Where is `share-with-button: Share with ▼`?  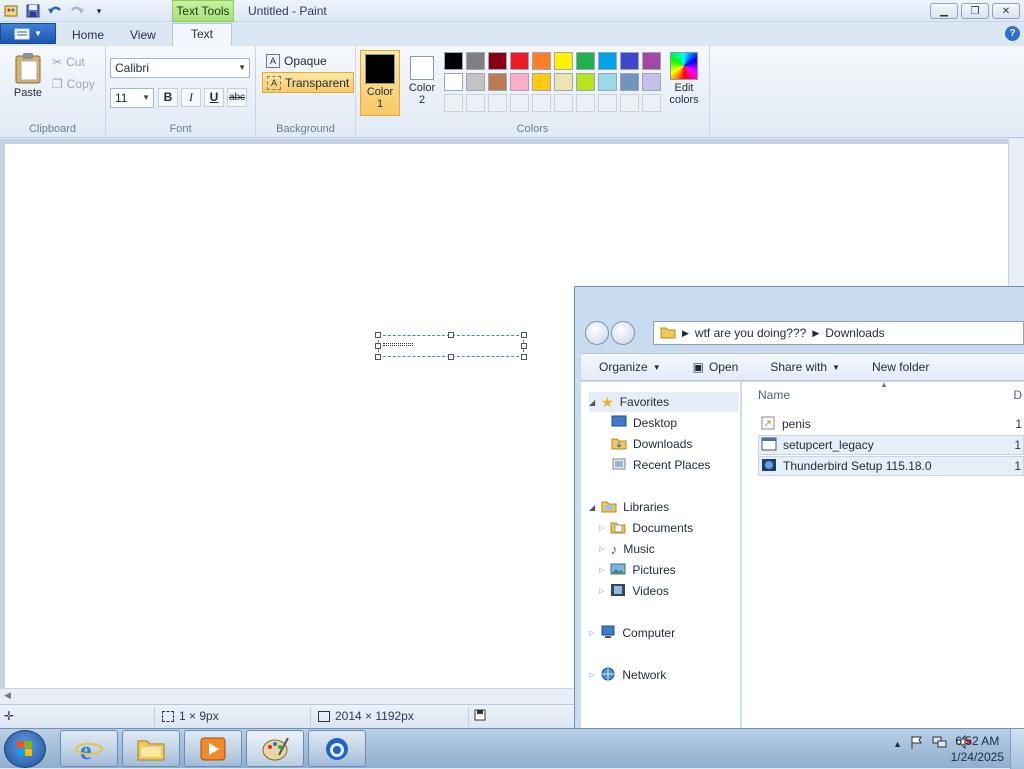
share-with-button: Share with ▼ is located at coordinates (803, 367).